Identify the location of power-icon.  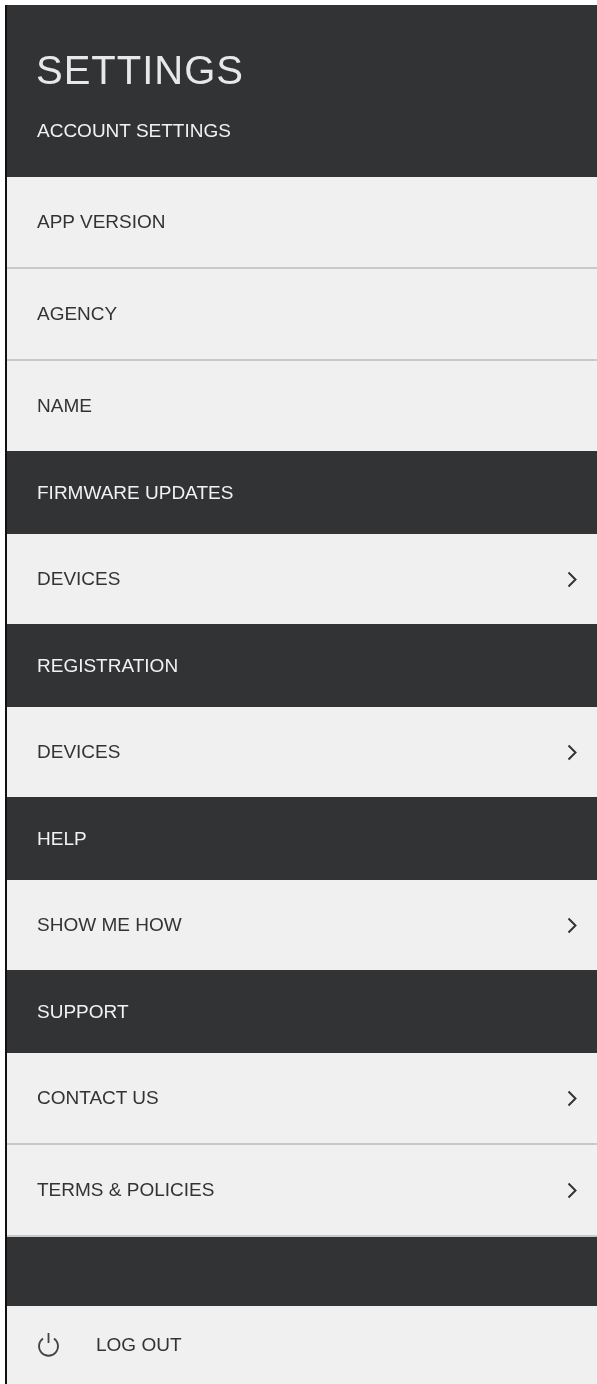
(48, 1345).